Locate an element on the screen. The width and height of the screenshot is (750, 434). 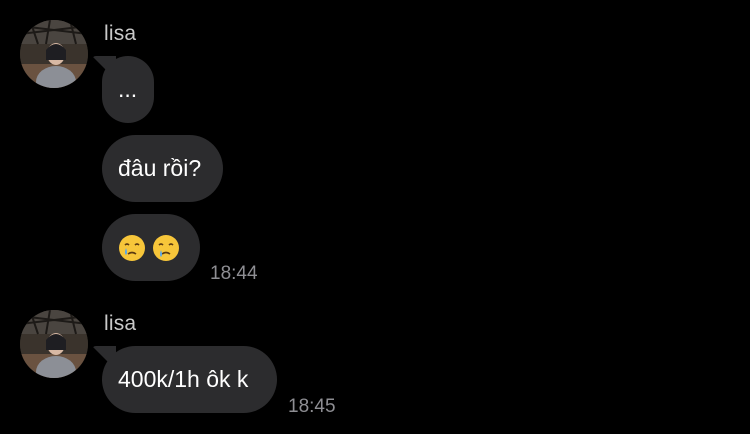
message-timestamp: 18:44 is located at coordinates (234, 273).